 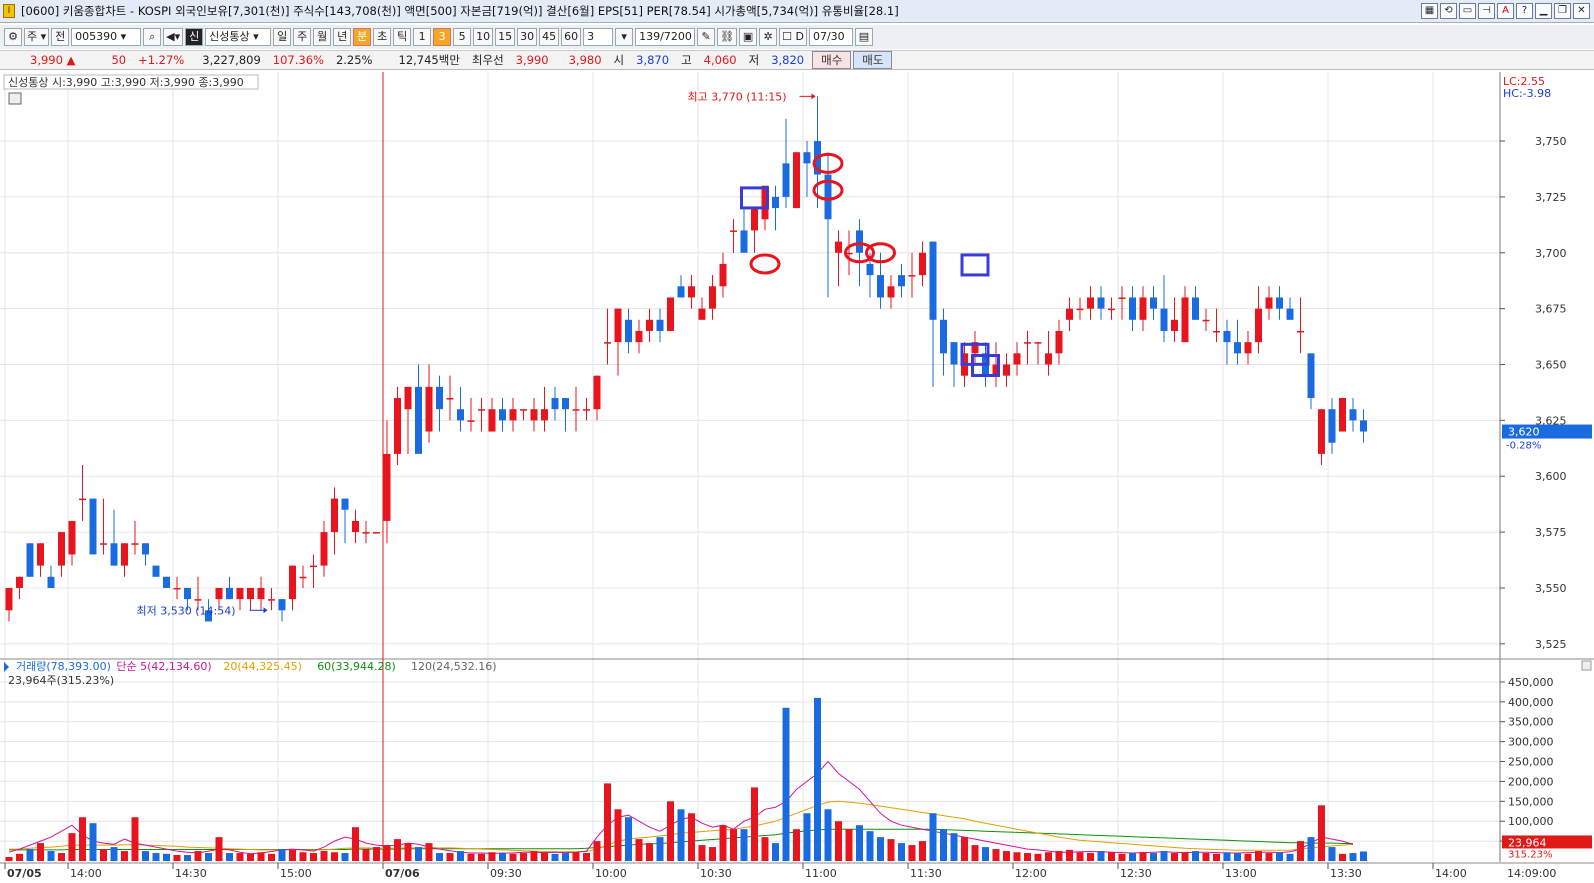 I want to click on buy-button: 매수, so click(x=832, y=60).